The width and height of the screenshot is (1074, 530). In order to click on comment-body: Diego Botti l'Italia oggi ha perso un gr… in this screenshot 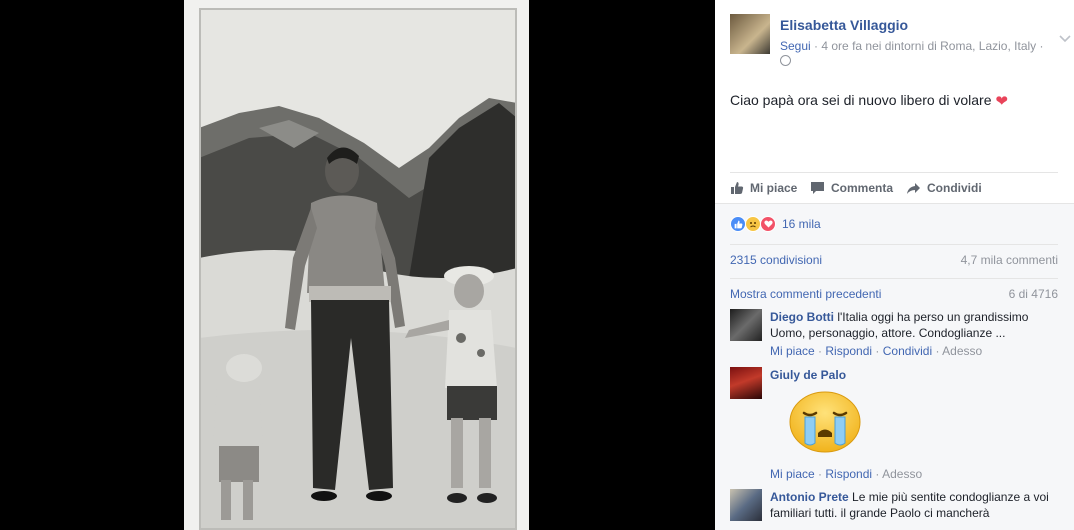, I will do `click(915, 325)`.